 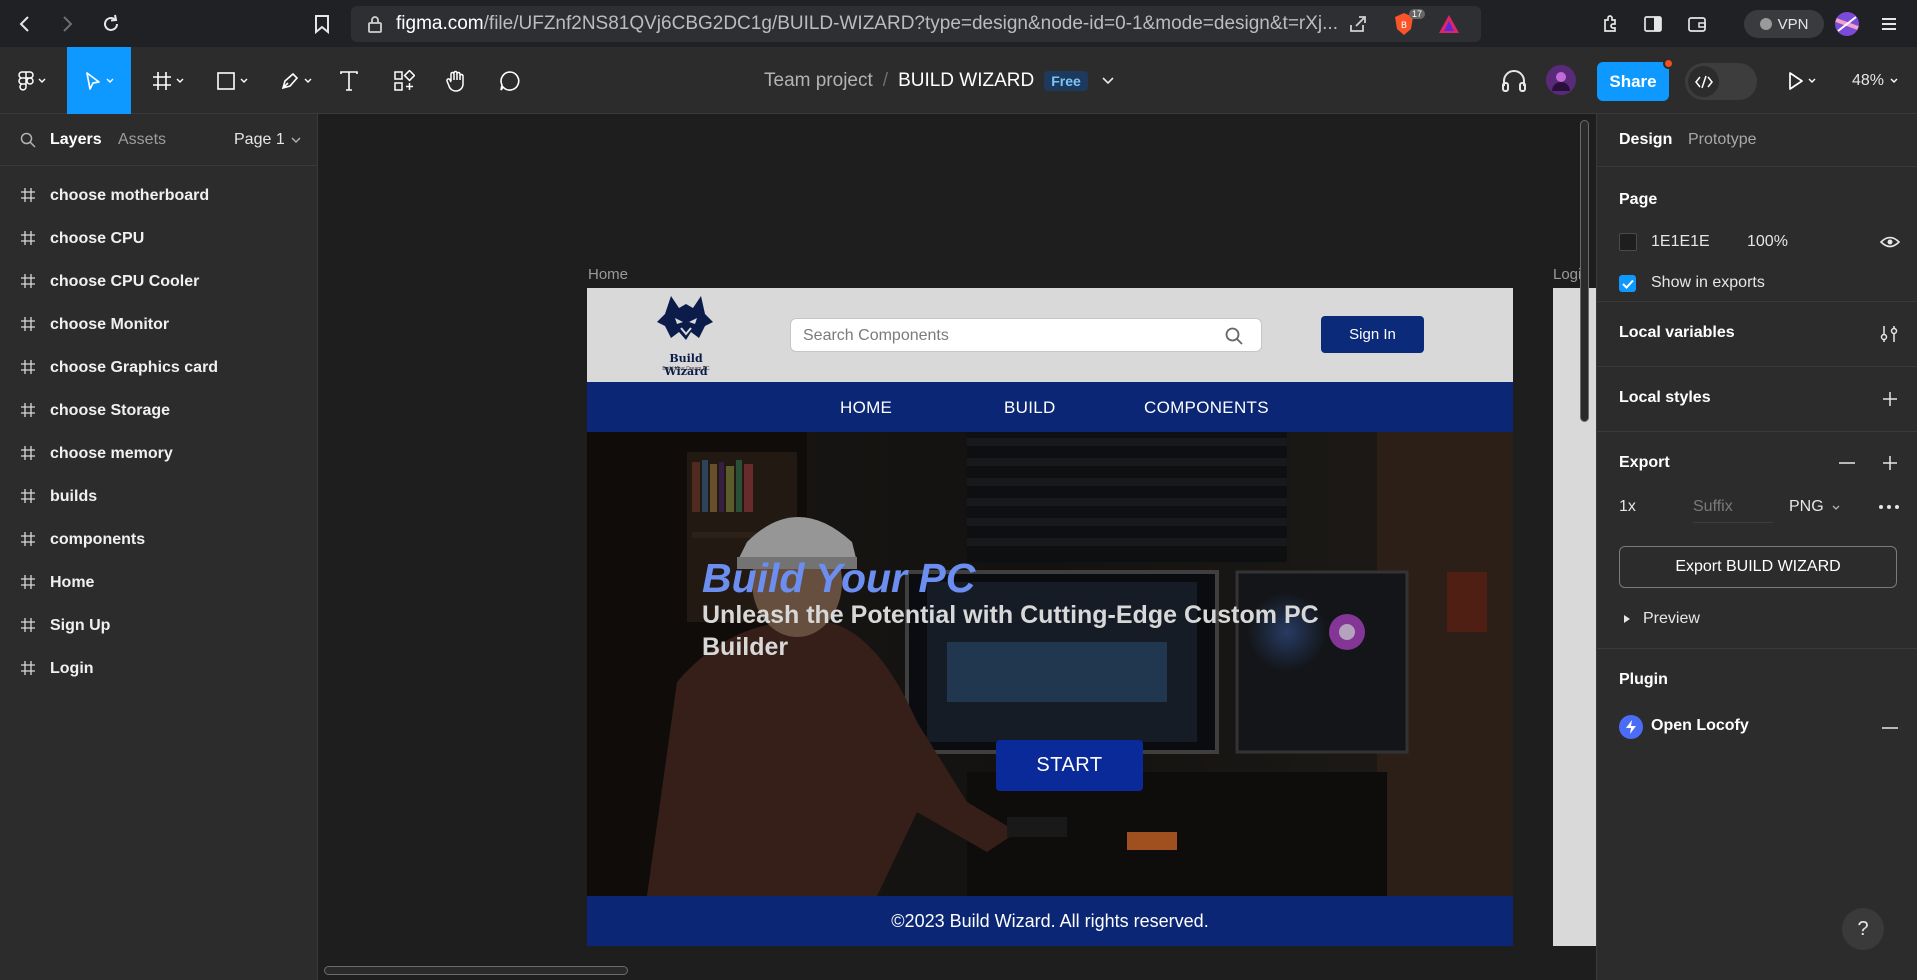 I want to click on tab-assets: Assets, so click(x=142, y=140).